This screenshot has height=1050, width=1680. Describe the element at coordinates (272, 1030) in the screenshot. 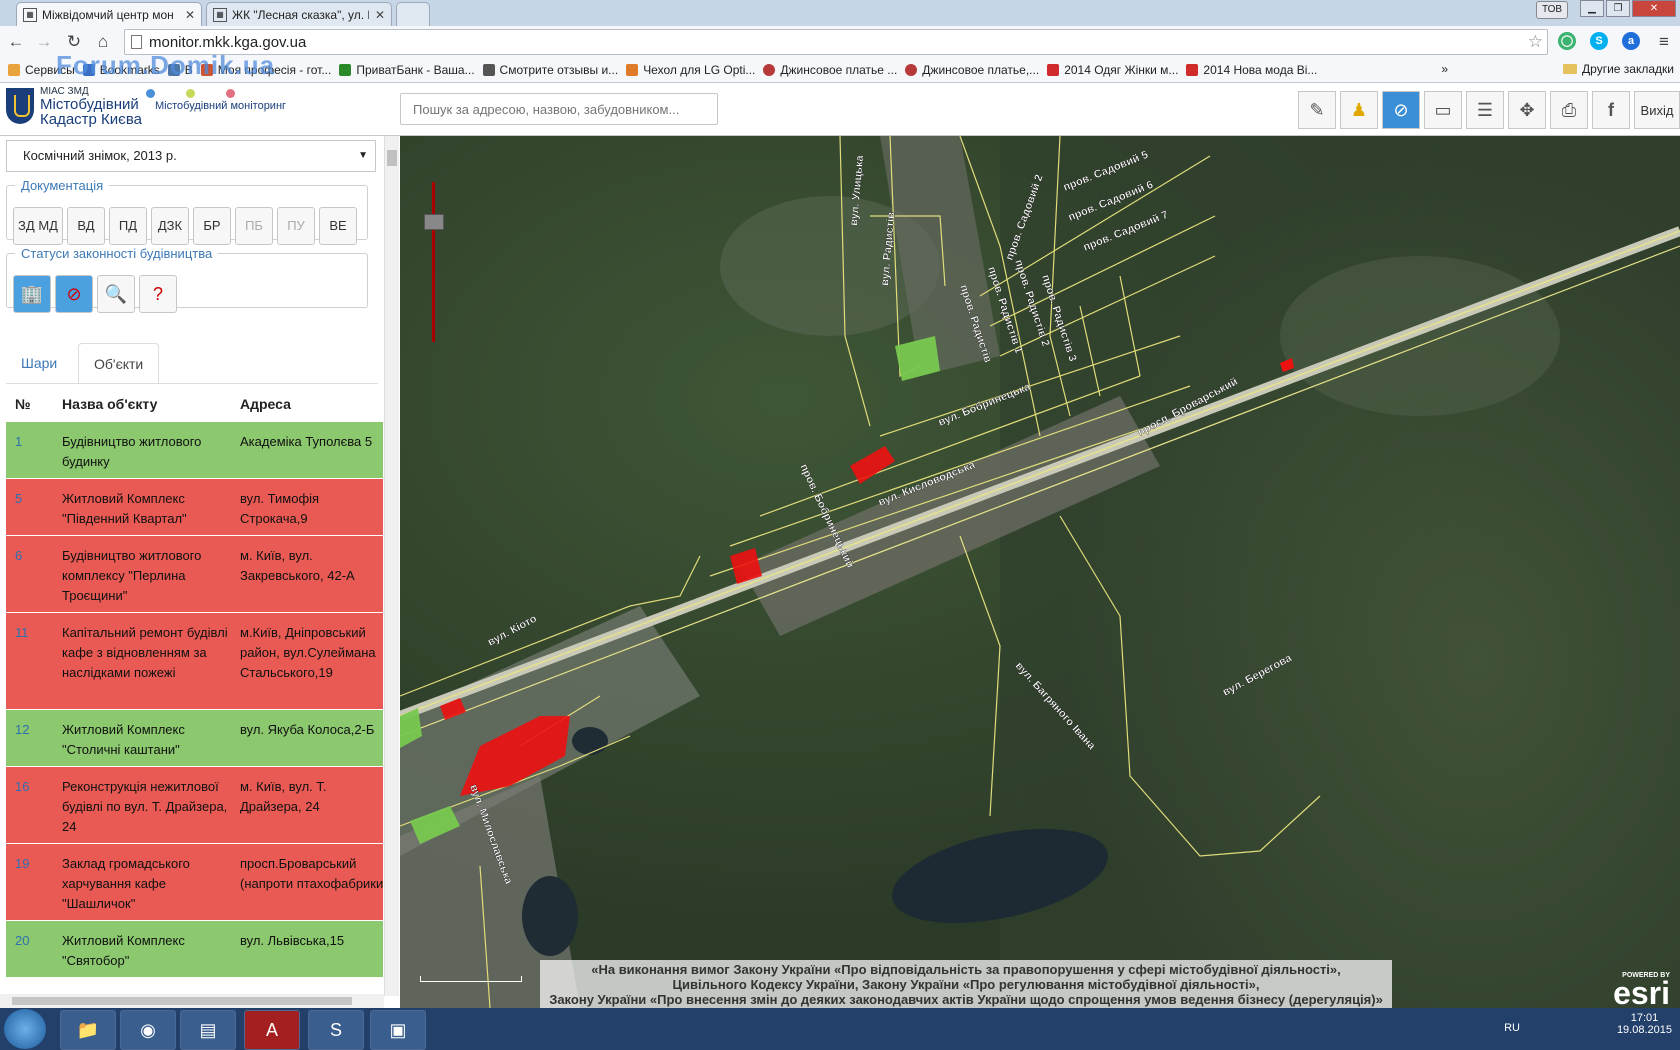

I see `acrobat-reader-icon: A` at that location.